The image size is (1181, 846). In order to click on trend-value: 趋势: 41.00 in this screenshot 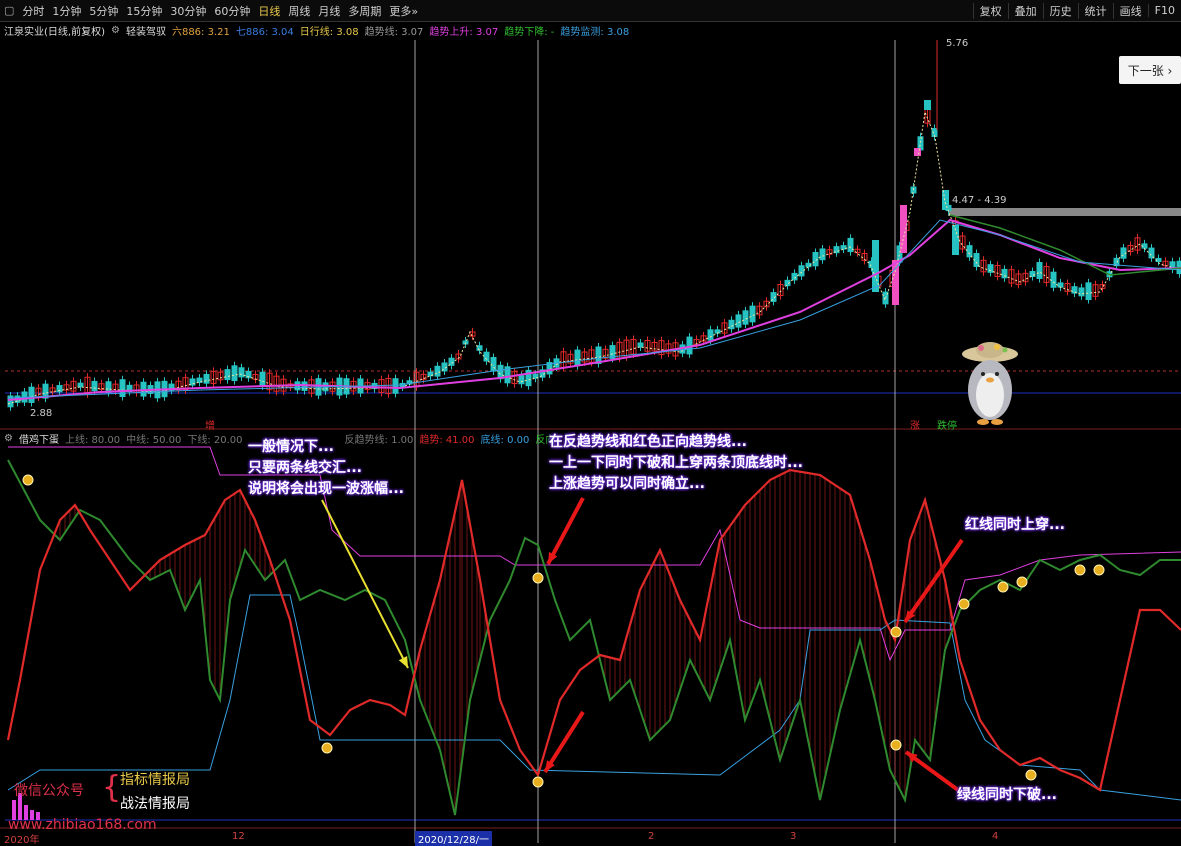, I will do `click(447, 440)`.